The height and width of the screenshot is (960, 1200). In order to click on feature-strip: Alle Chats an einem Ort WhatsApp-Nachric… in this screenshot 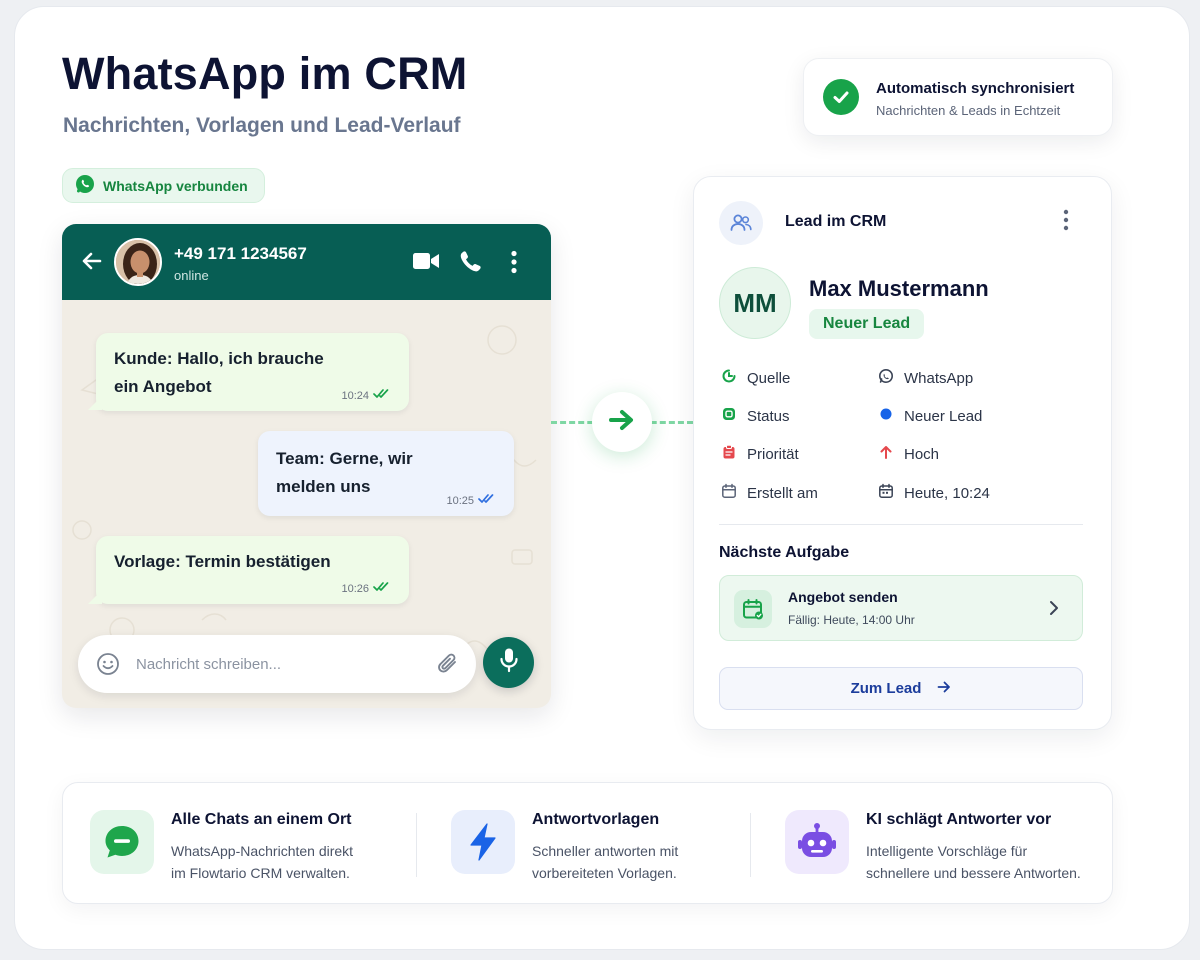, I will do `click(587, 843)`.